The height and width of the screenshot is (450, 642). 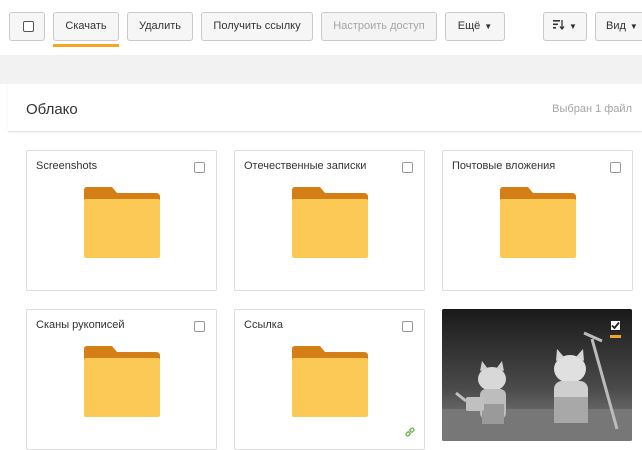 I want to click on delete-button: Удалить, so click(x=160, y=26).